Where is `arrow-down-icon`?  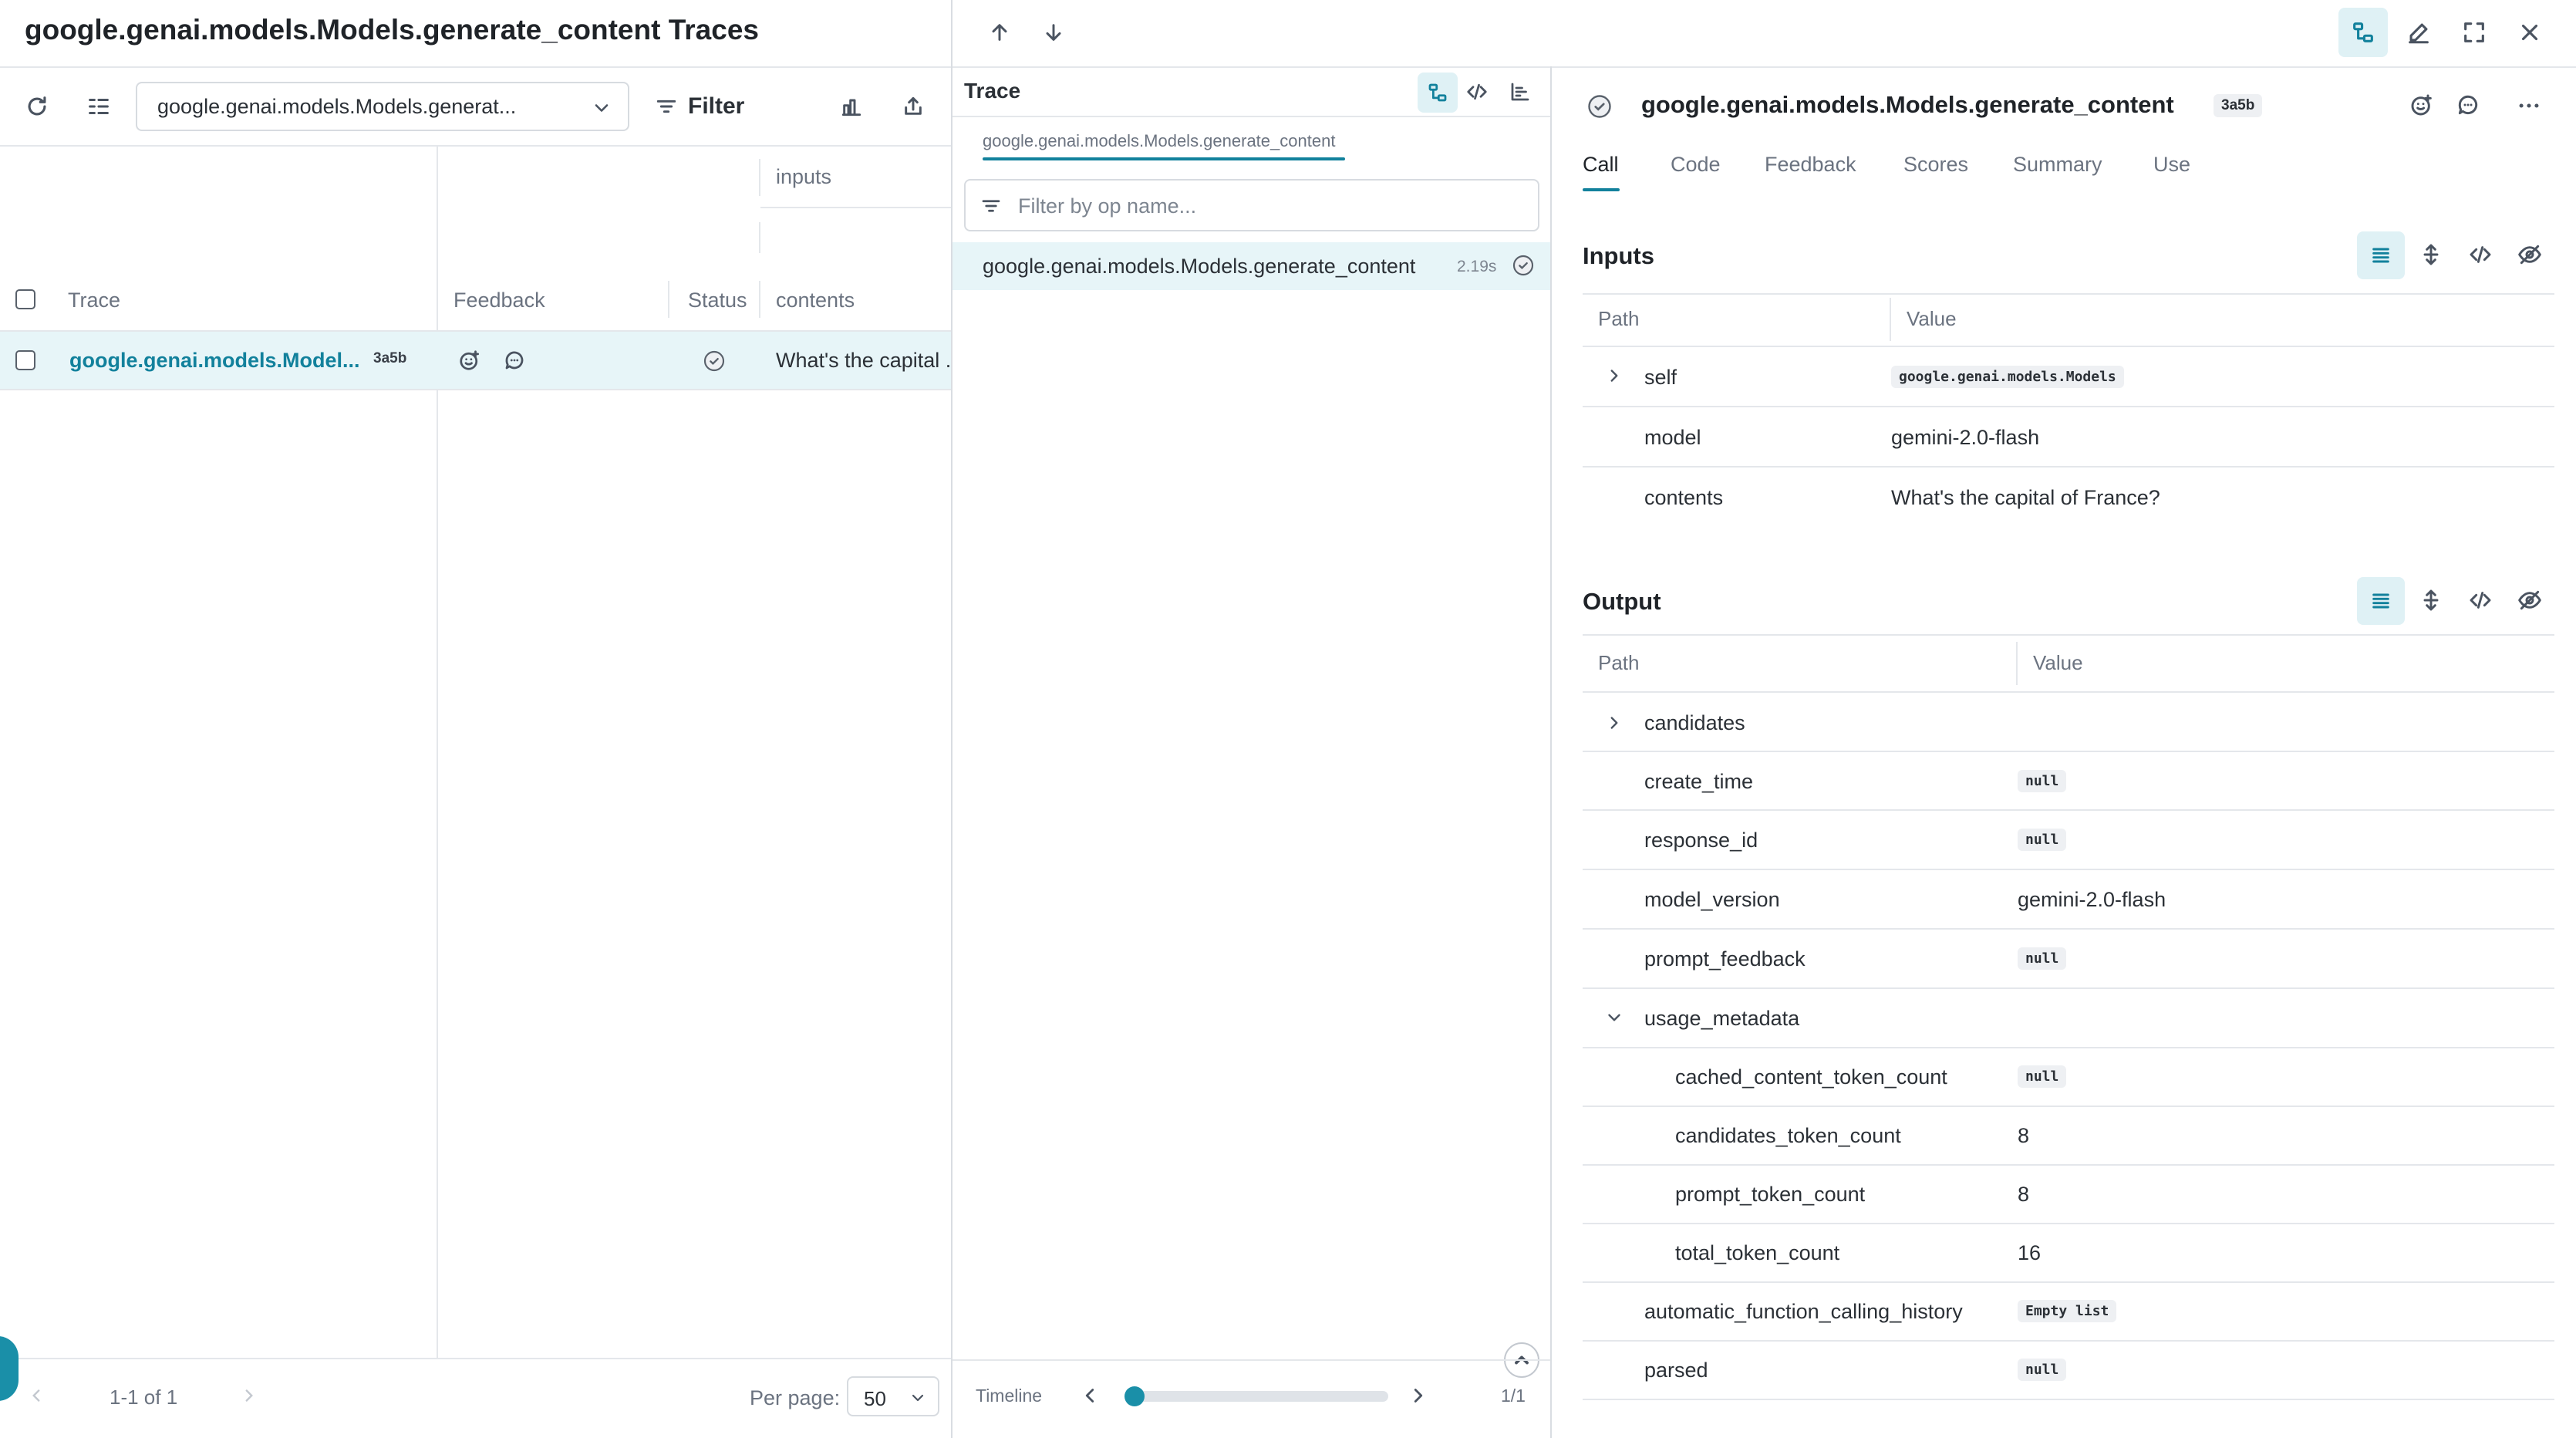
arrow-down-icon is located at coordinates (1053, 32).